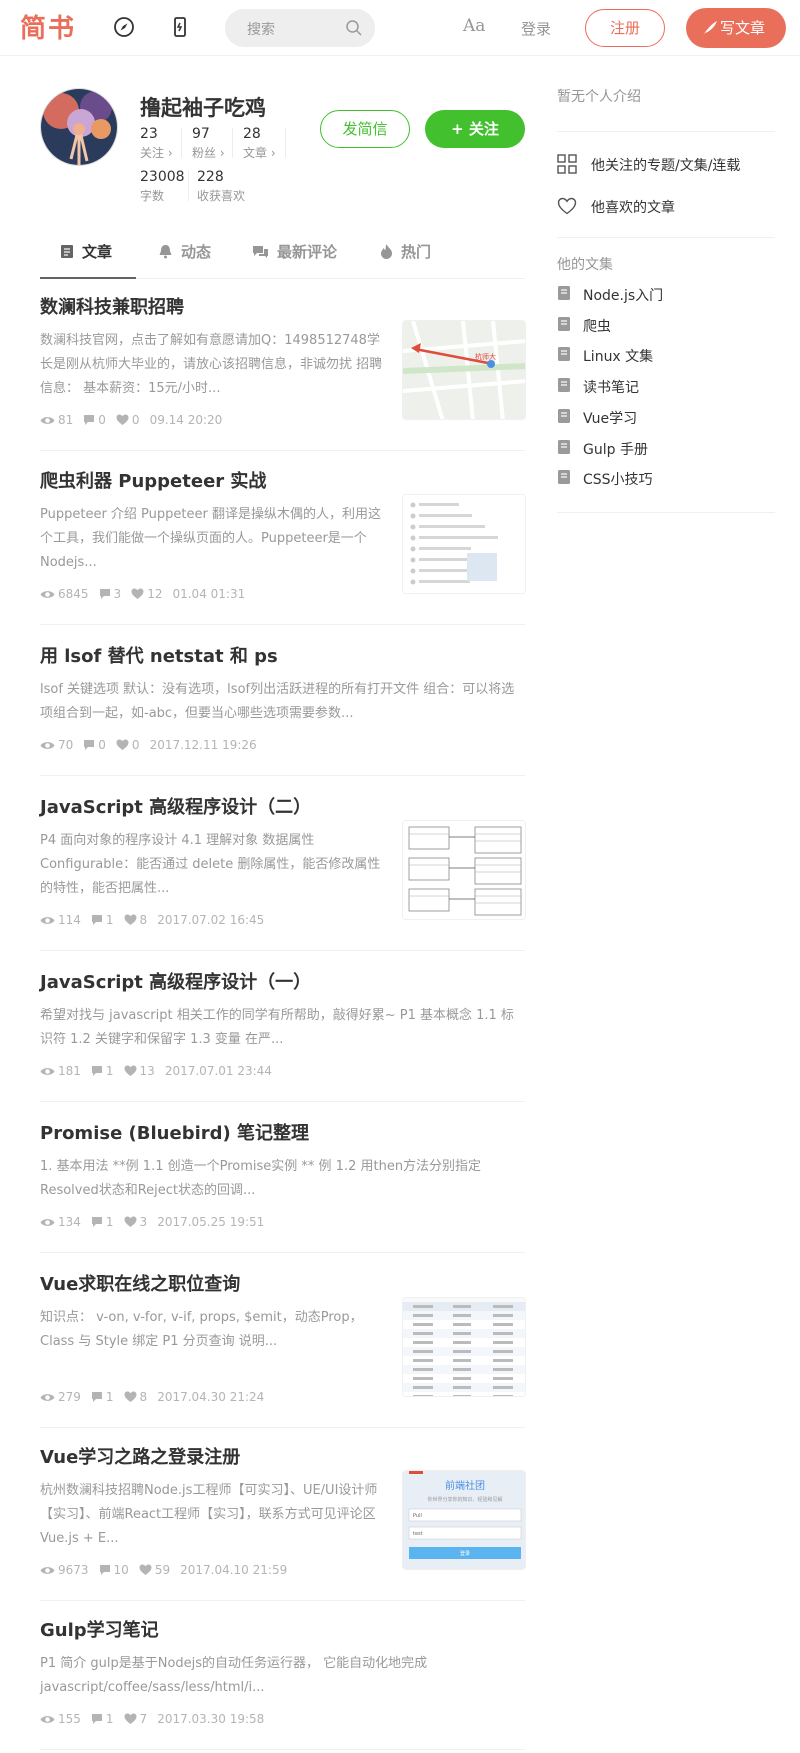 The width and height of the screenshot is (800, 1753). What do you see at coordinates (140, 1283) in the screenshot?
I see `article-title: Vue求职在线之职位查询` at bounding box center [140, 1283].